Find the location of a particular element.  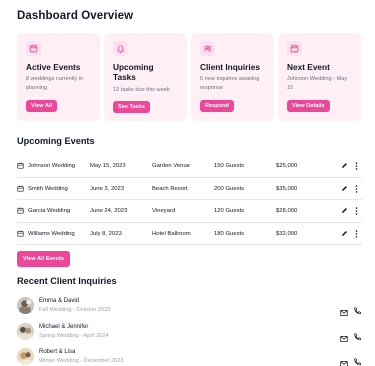

inquiry-detail: Winter Wedding - December 2023 is located at coordinates (81, 361).